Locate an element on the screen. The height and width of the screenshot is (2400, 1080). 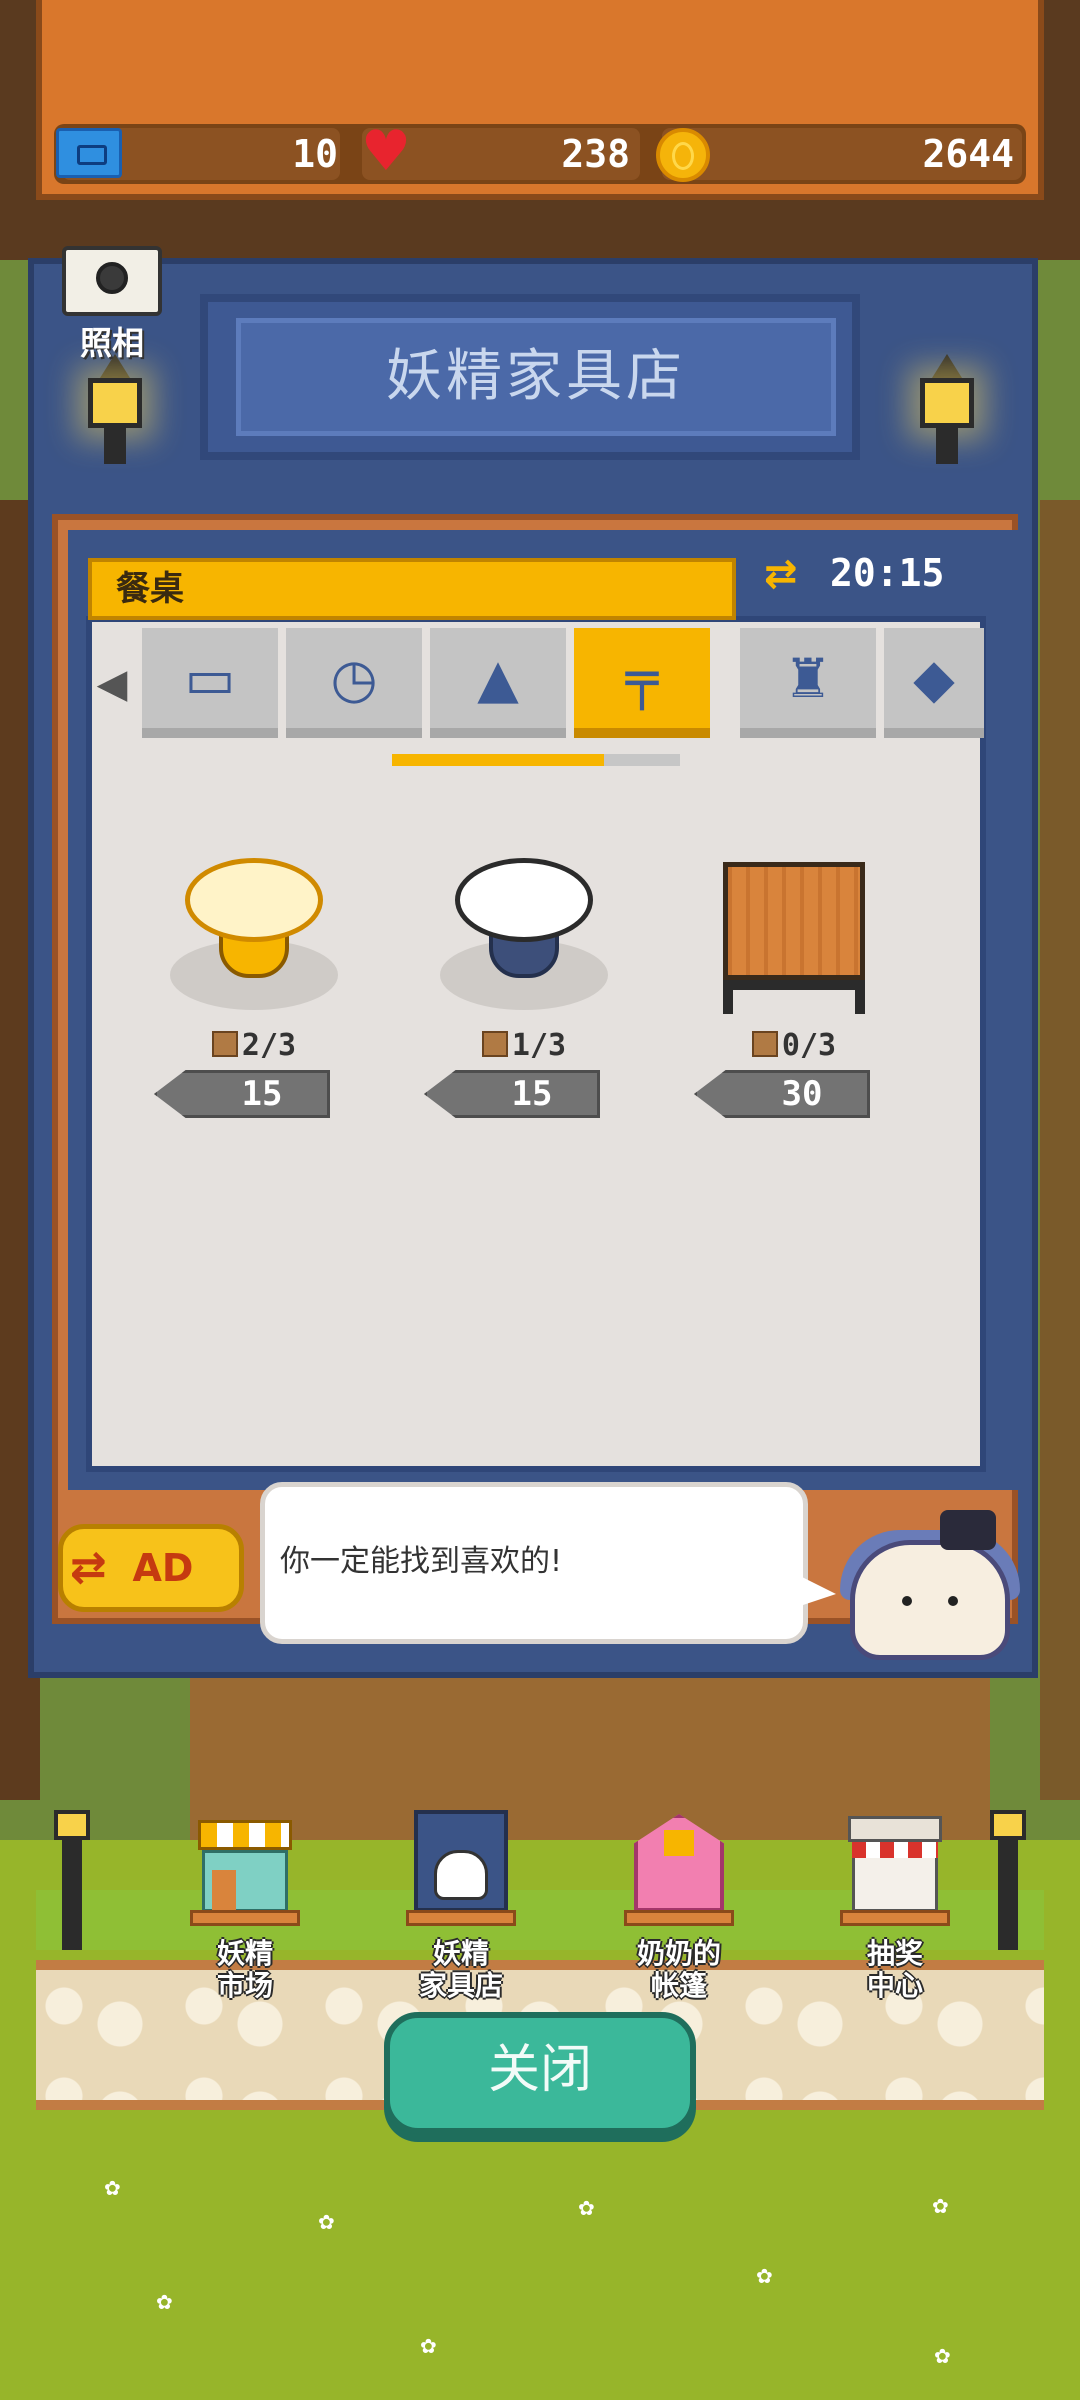
item-price: 30 is located at coordinates (802, 1094).